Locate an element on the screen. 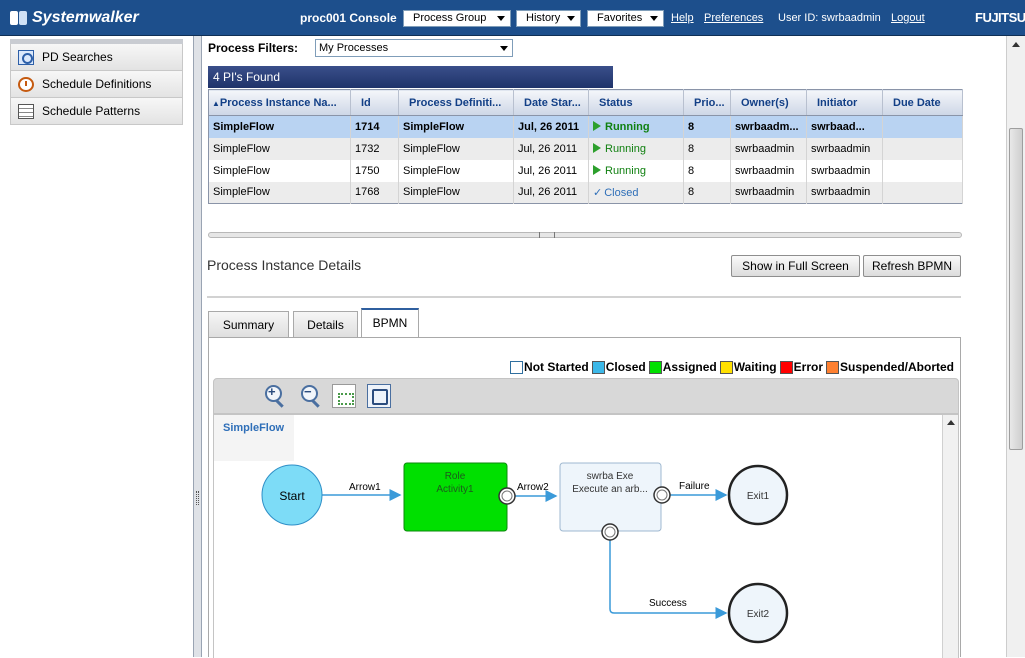 This screenshot has width=1025, height=658. section-divider is located at coordinates (584, 297).